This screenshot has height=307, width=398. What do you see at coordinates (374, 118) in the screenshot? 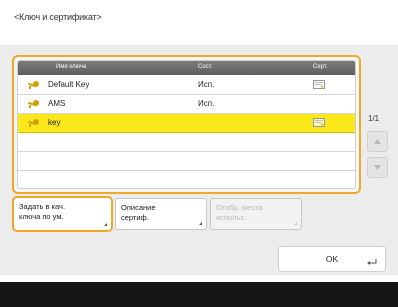
I see `page-indicator: 1/1` at bounding box center [374, 118].